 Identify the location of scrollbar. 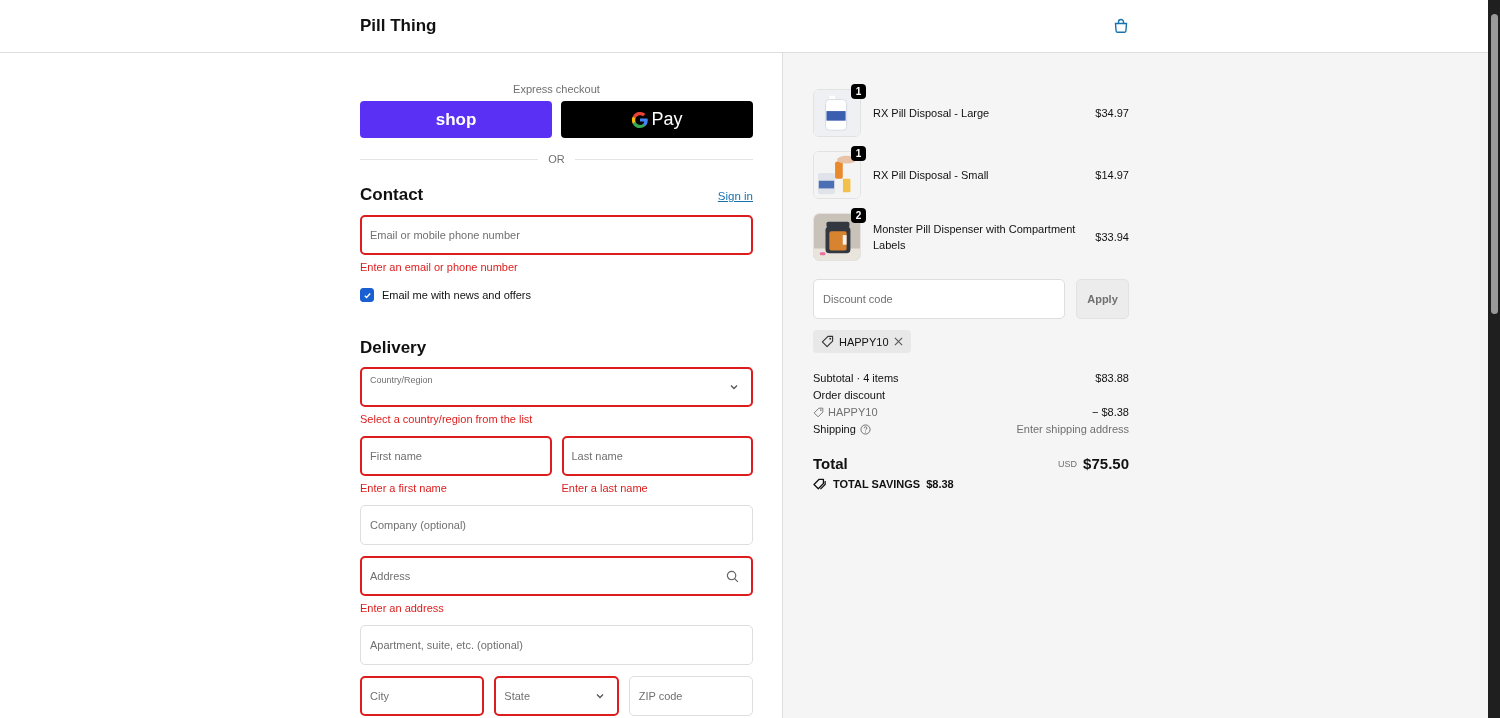
(1494, 359).